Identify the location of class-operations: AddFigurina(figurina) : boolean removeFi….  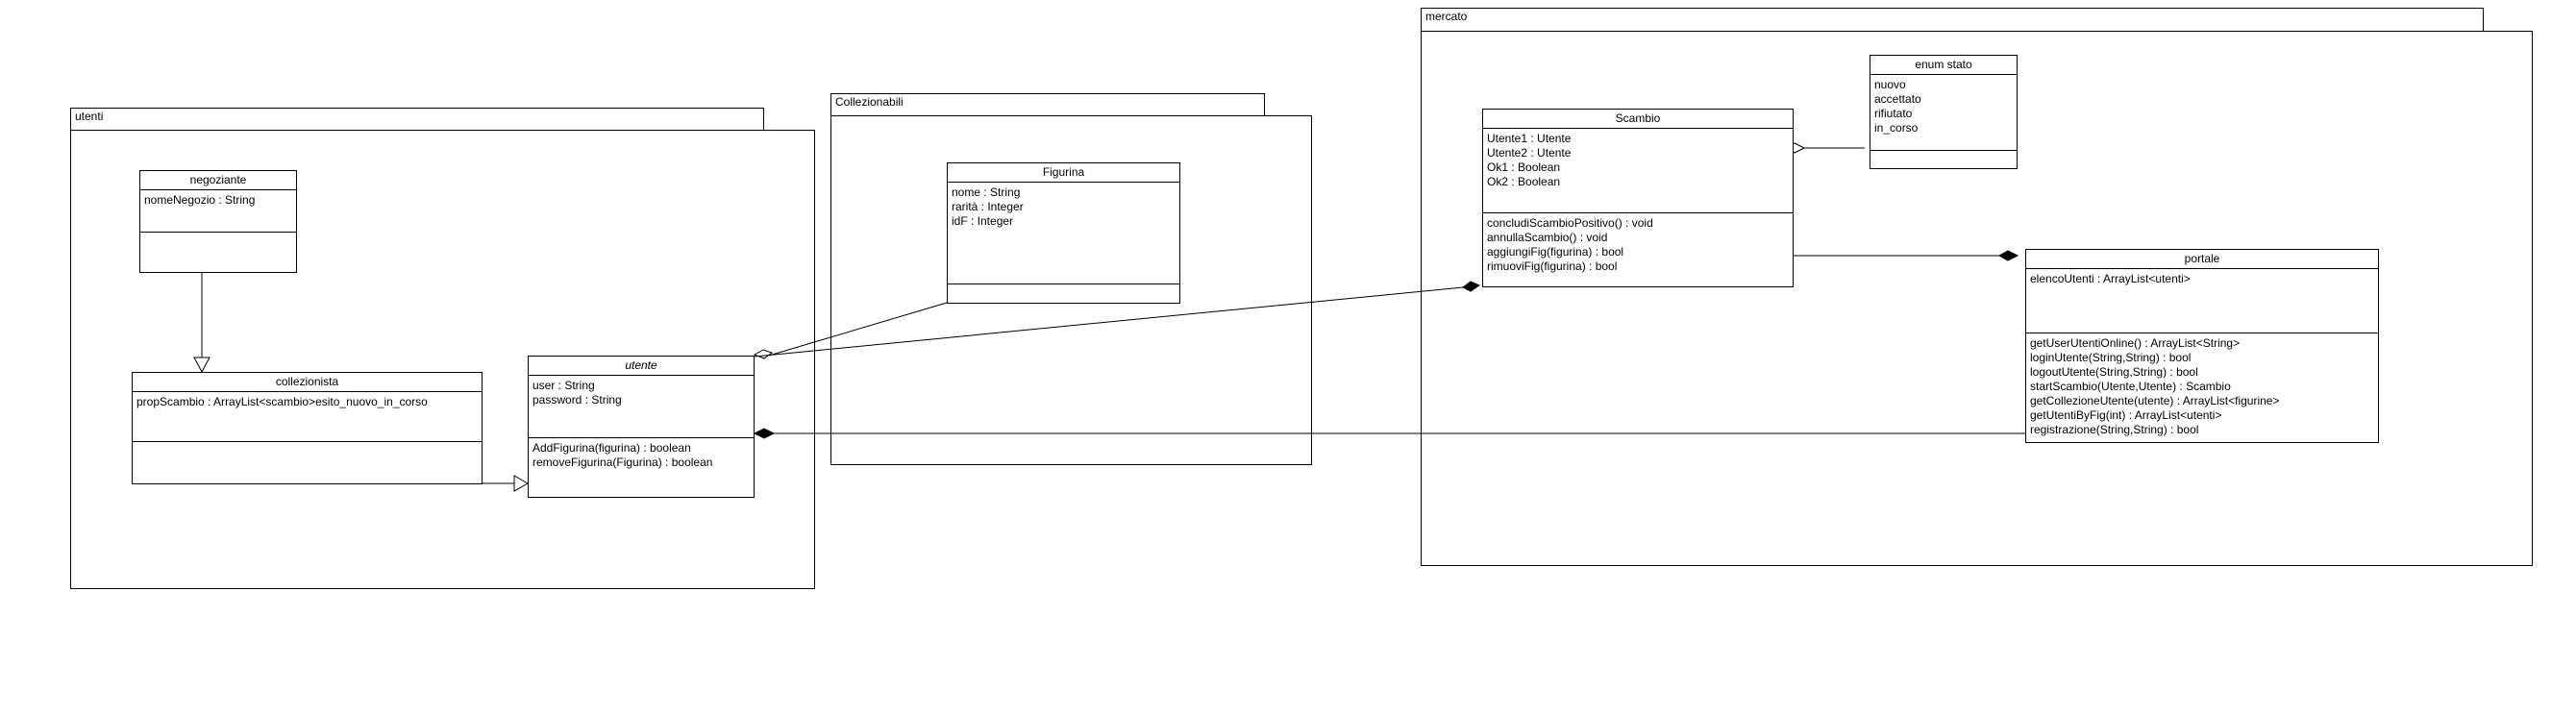
(642, 455).